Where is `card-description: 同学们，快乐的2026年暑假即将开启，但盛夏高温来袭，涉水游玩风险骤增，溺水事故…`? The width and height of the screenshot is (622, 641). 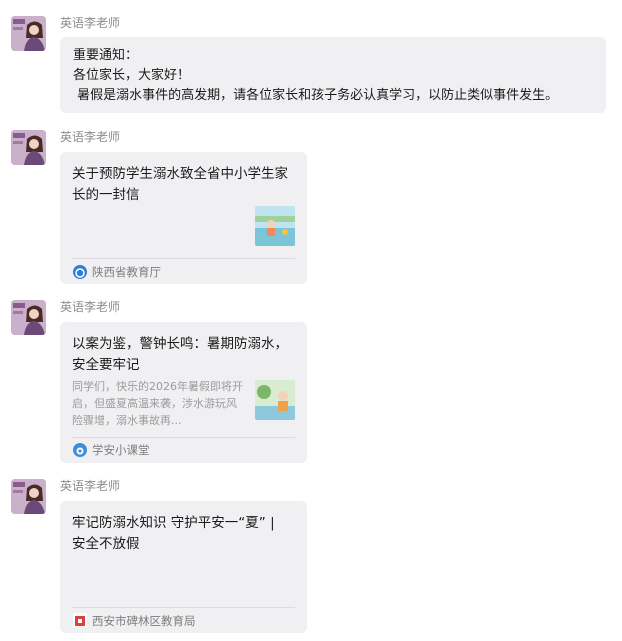 card-description: 同学们，快乐的2026年暑假即将开启，但盛夏高温来袭，涉水游玩风险骤增，溺水事故… is located at coordinates (157, 403).